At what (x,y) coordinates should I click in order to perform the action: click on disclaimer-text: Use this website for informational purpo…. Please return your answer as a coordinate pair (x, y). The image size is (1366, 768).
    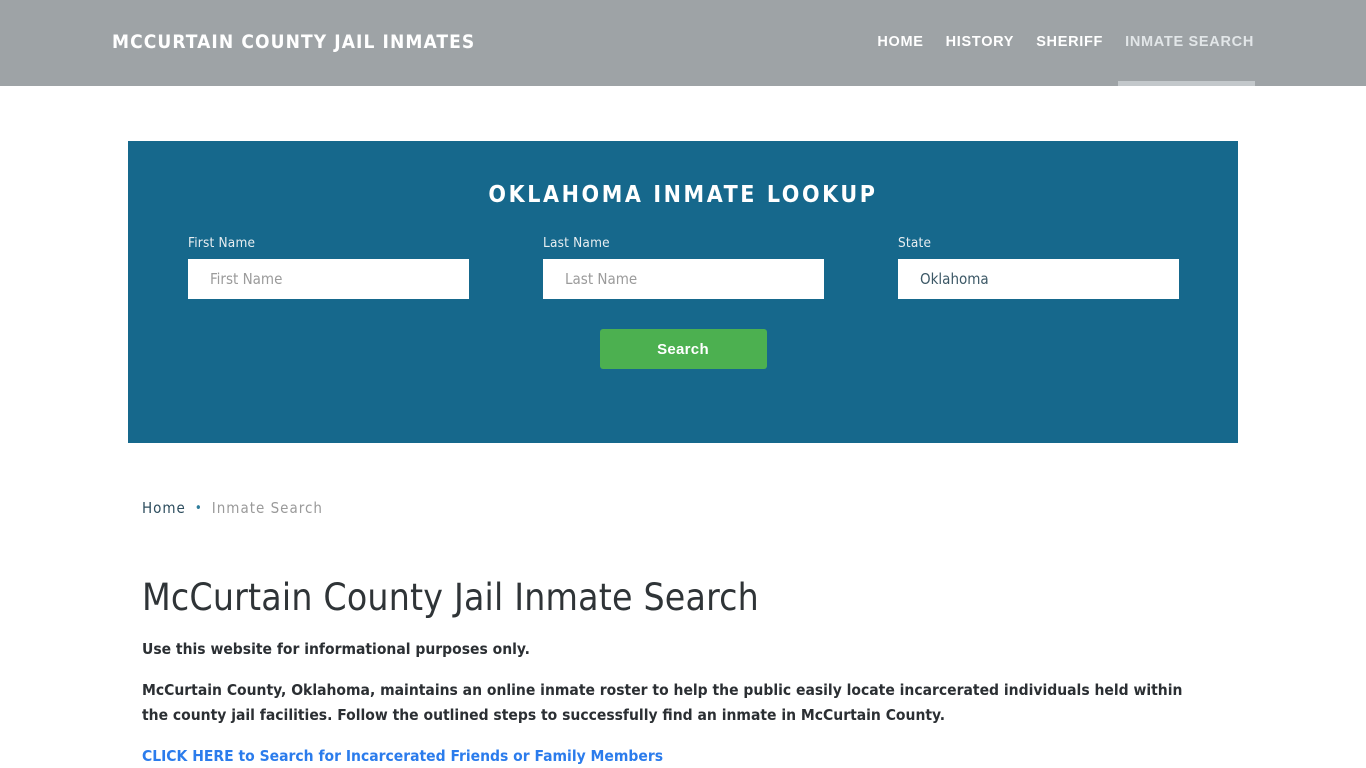
    Looking at the image, I should click on (336, 649).